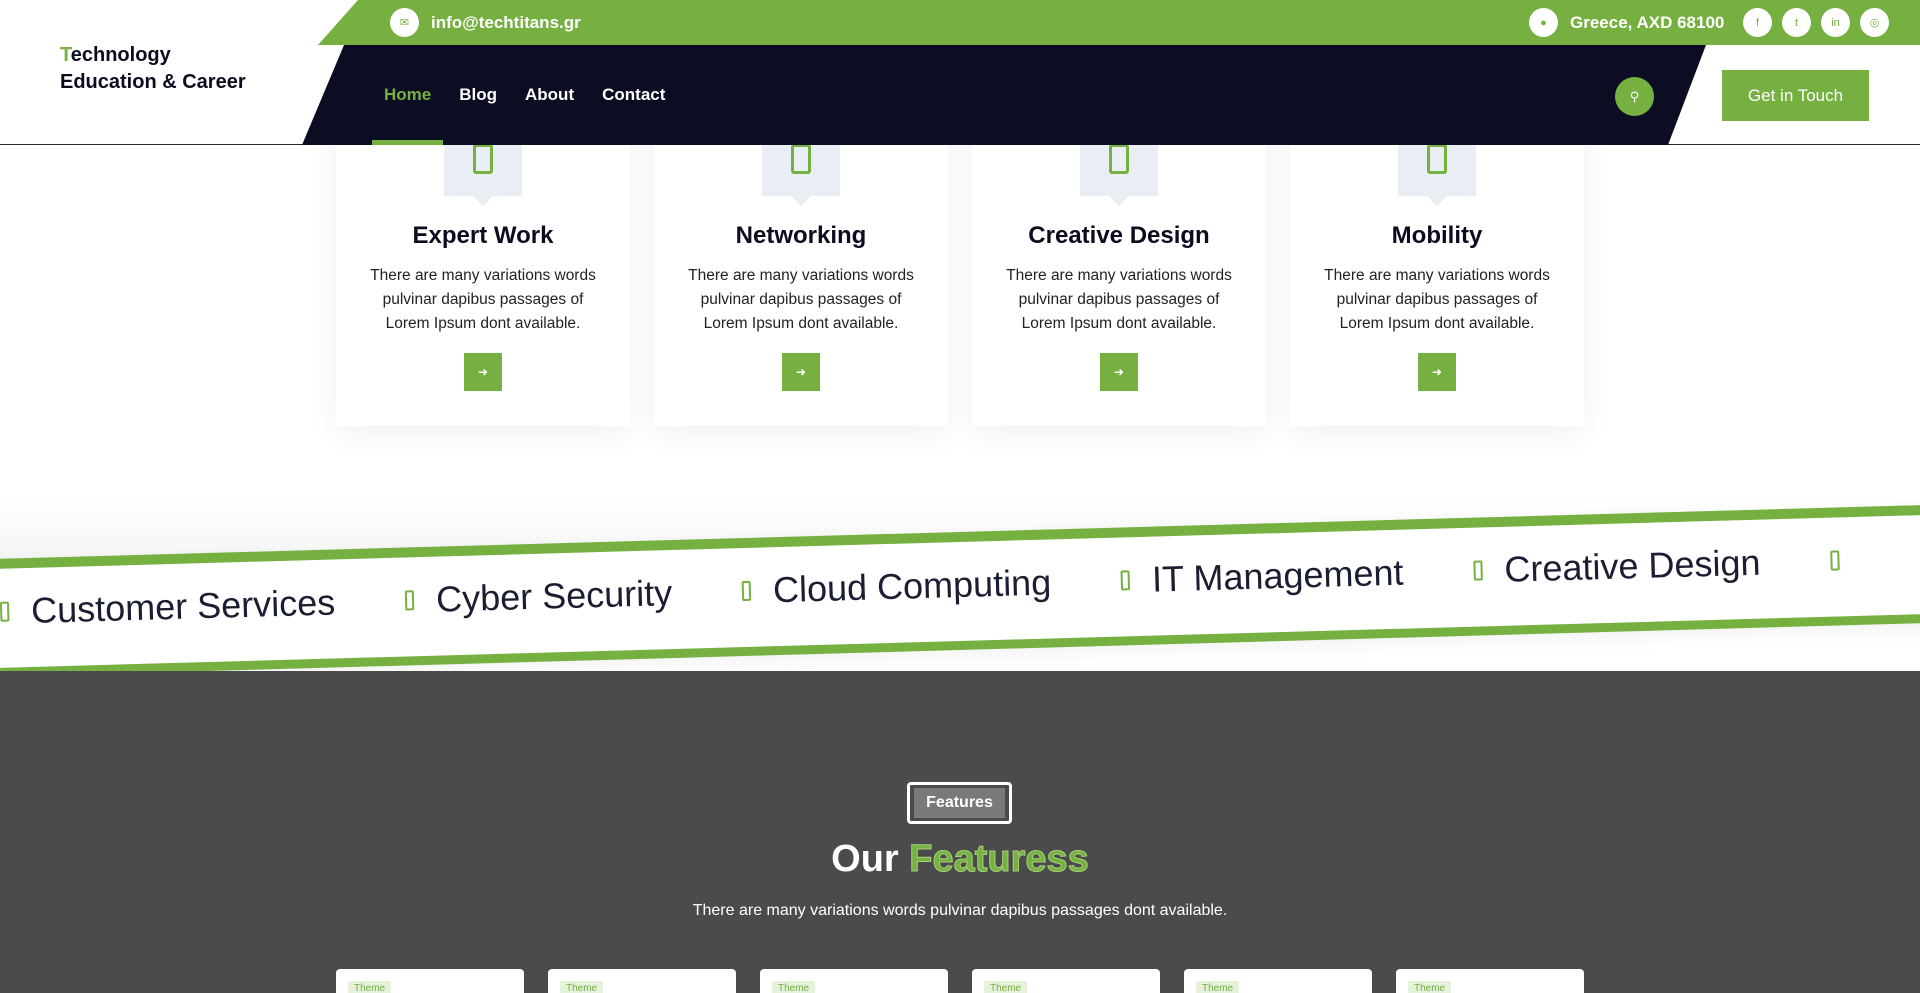 The image size is (1920, 993). I want to click on features-title-accent: Featuress, so click(999, 859).